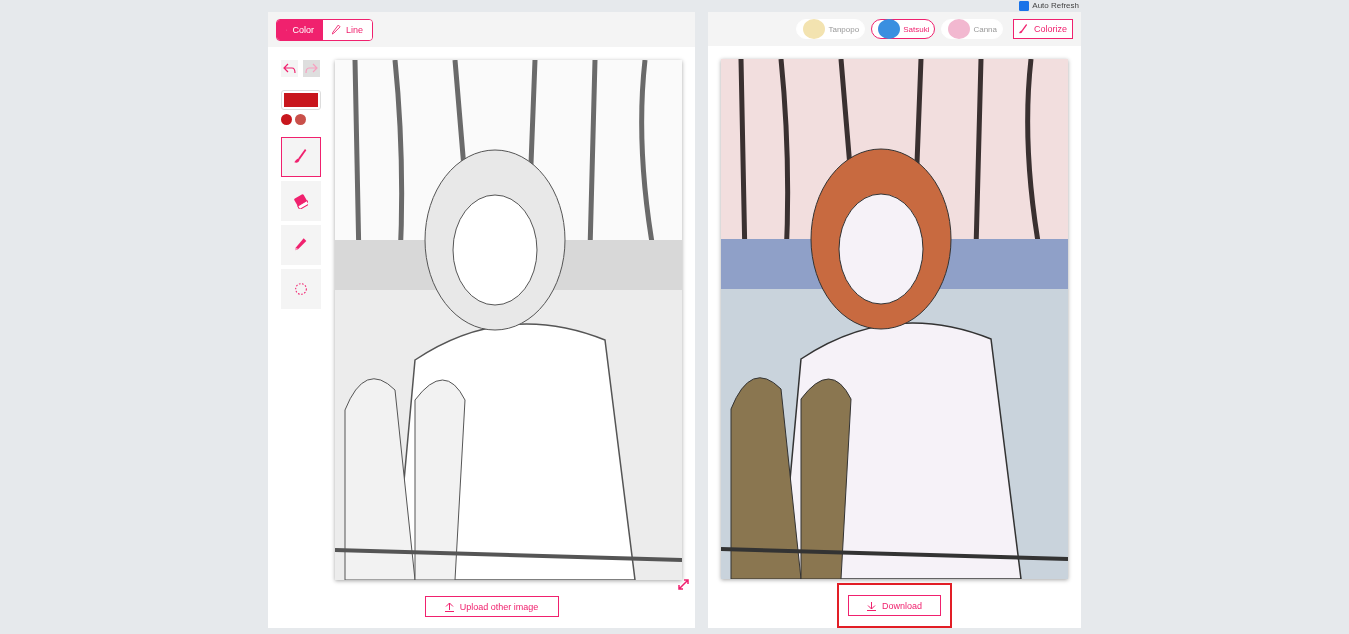 The image size is (1349, 634). Describe the element at coordinates (336, 29) in the screenshot. I see `pencil-icon` at that location.